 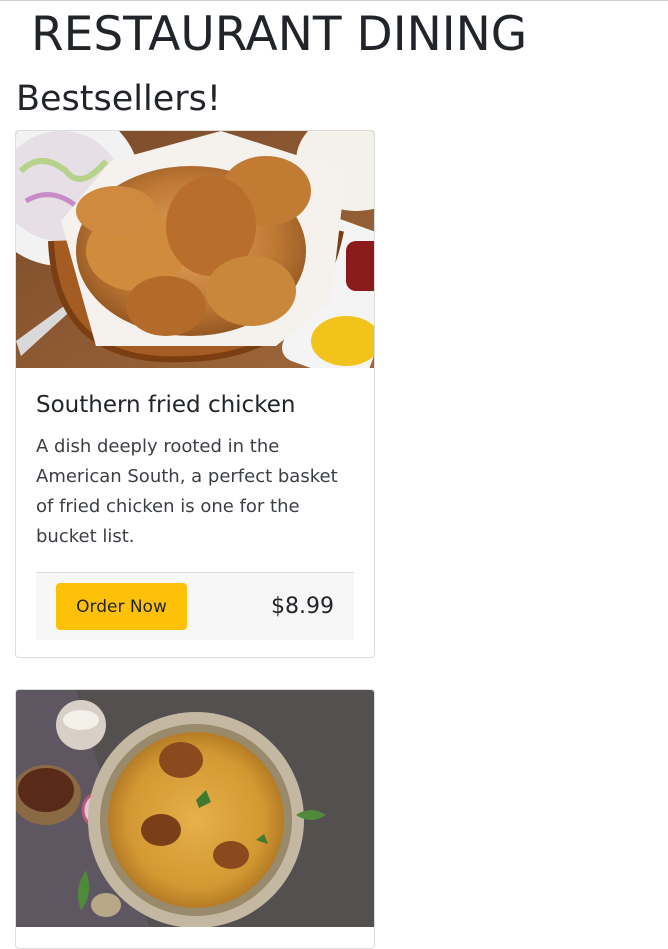 What do you see at coordinates (195, 808) in the screenshot?
I see `biryani-image` at bounding box center [195, 808].